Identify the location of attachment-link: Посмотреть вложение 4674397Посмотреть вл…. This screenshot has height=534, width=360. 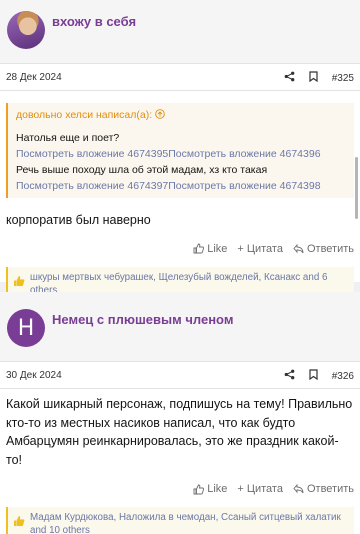
(181, 186).